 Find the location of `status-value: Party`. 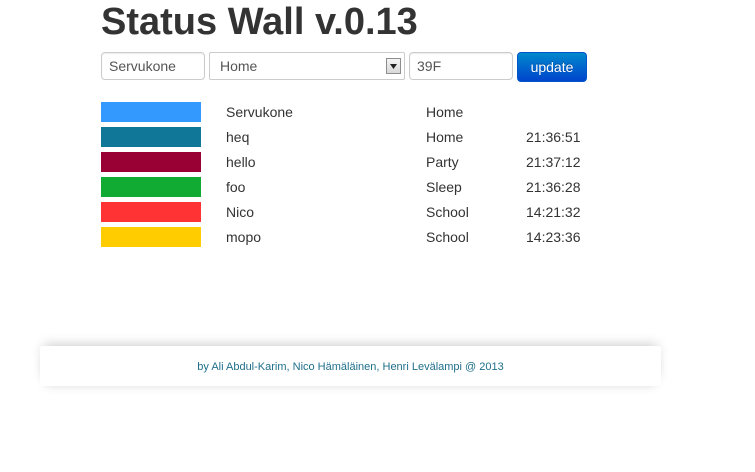

status-value: Party is located at coordinates (442, 162).